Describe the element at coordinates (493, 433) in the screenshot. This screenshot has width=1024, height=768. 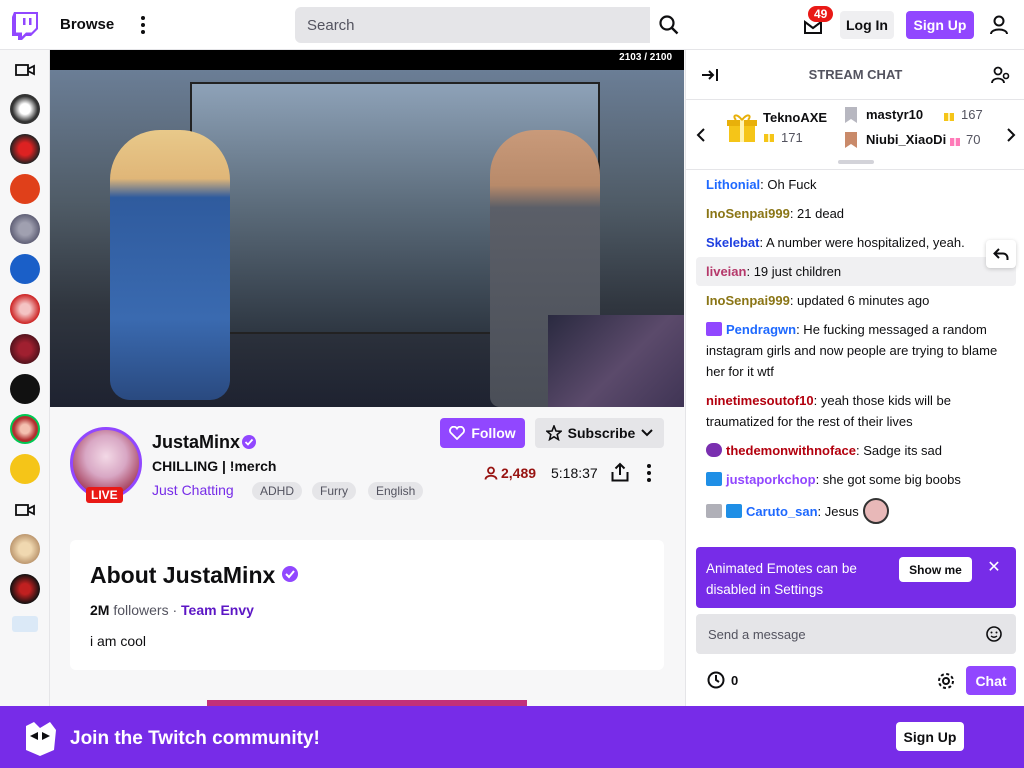
I see `follow-label: Follow` at that location.